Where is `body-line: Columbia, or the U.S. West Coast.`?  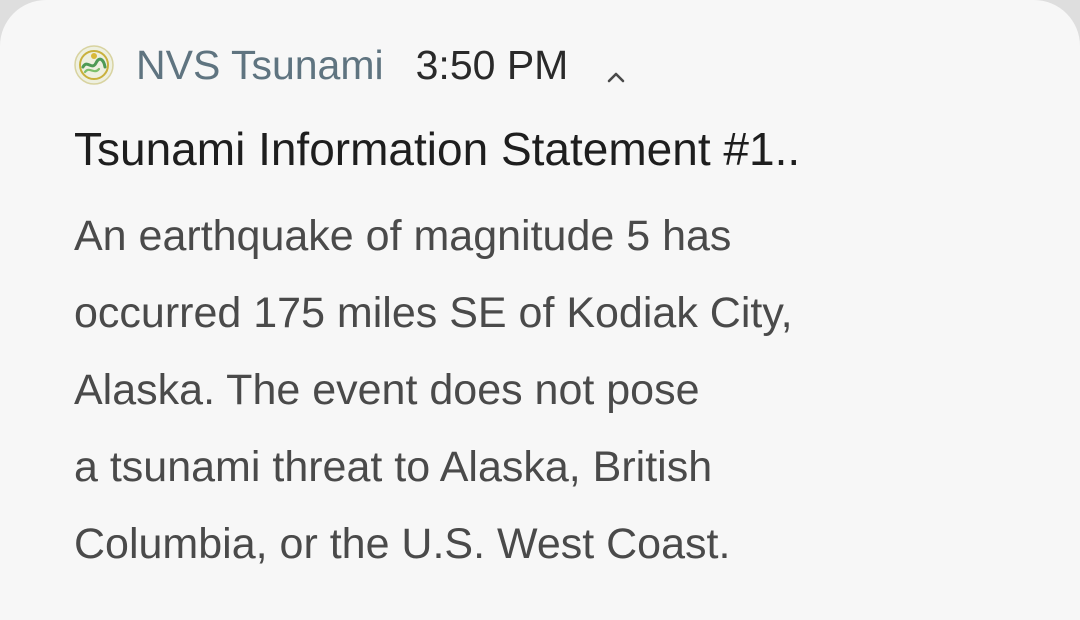 body-line: Columbia, or the U.S. West Coast. is located at coordinates (402, 544).